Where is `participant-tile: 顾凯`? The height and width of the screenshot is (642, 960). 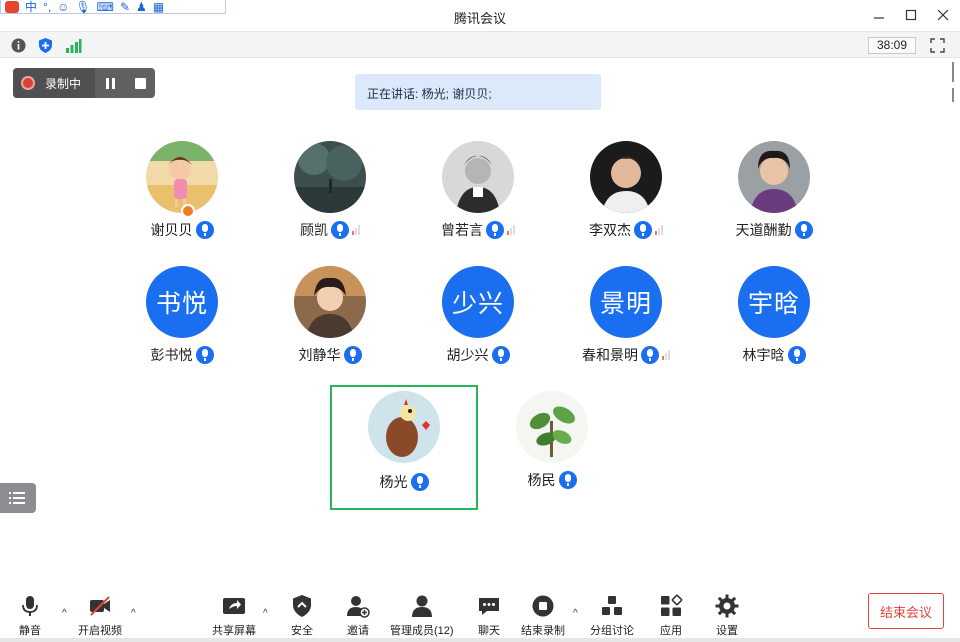
participant-tile: 顾凯 is located at coordinates (330, 191).